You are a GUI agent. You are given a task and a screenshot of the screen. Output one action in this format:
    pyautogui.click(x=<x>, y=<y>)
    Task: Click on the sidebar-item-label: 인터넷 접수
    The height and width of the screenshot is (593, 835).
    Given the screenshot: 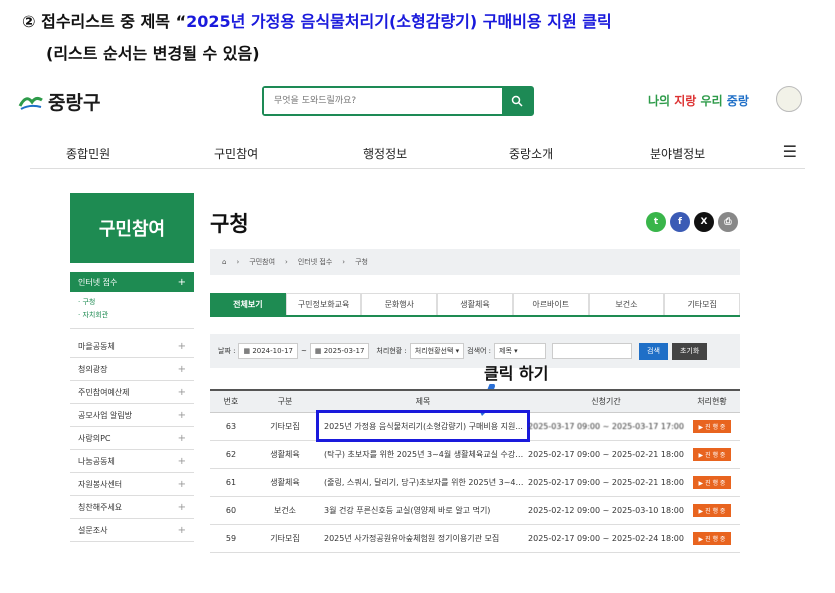 What is the action you would take?
    pyautogui.click(x=98, y=282)
    